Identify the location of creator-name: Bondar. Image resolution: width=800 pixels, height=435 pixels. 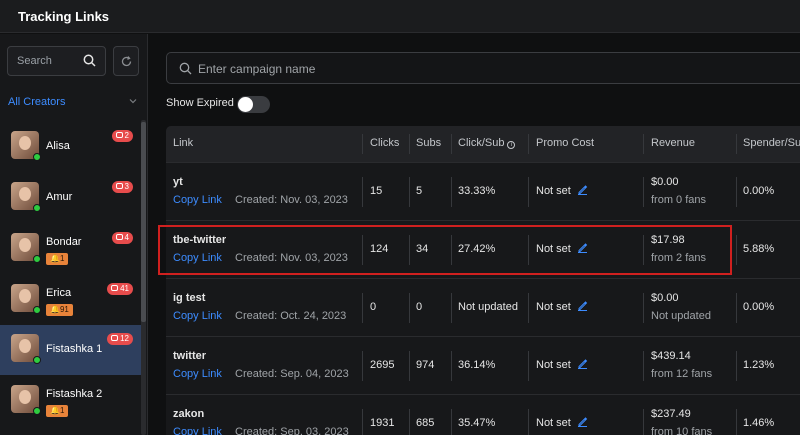
(64, 242).